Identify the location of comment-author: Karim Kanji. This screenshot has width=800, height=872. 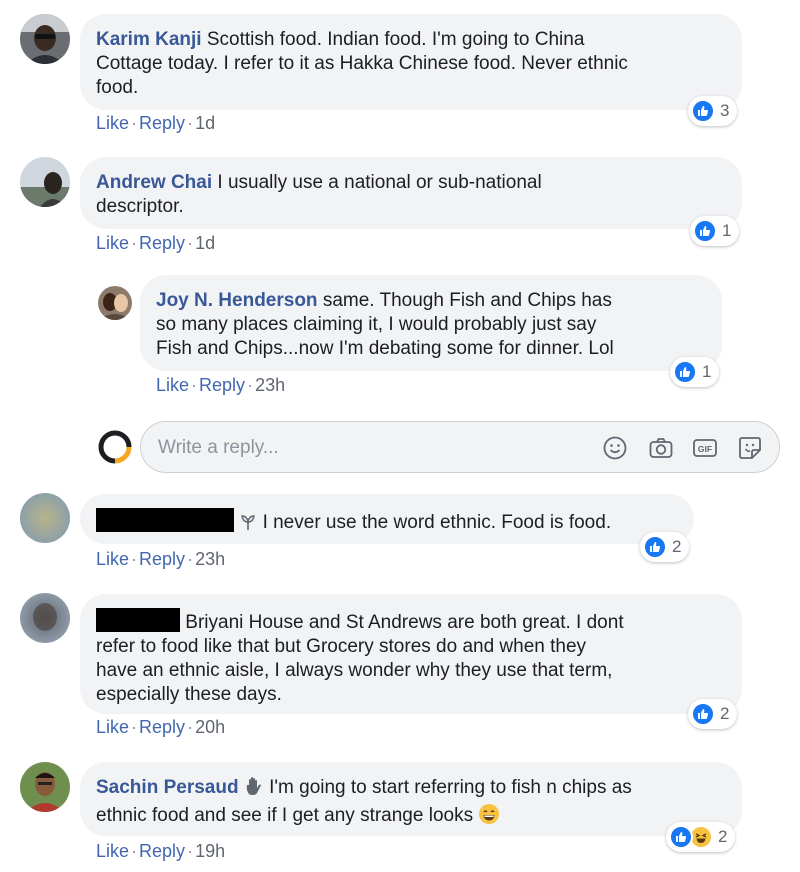
(149, 39).